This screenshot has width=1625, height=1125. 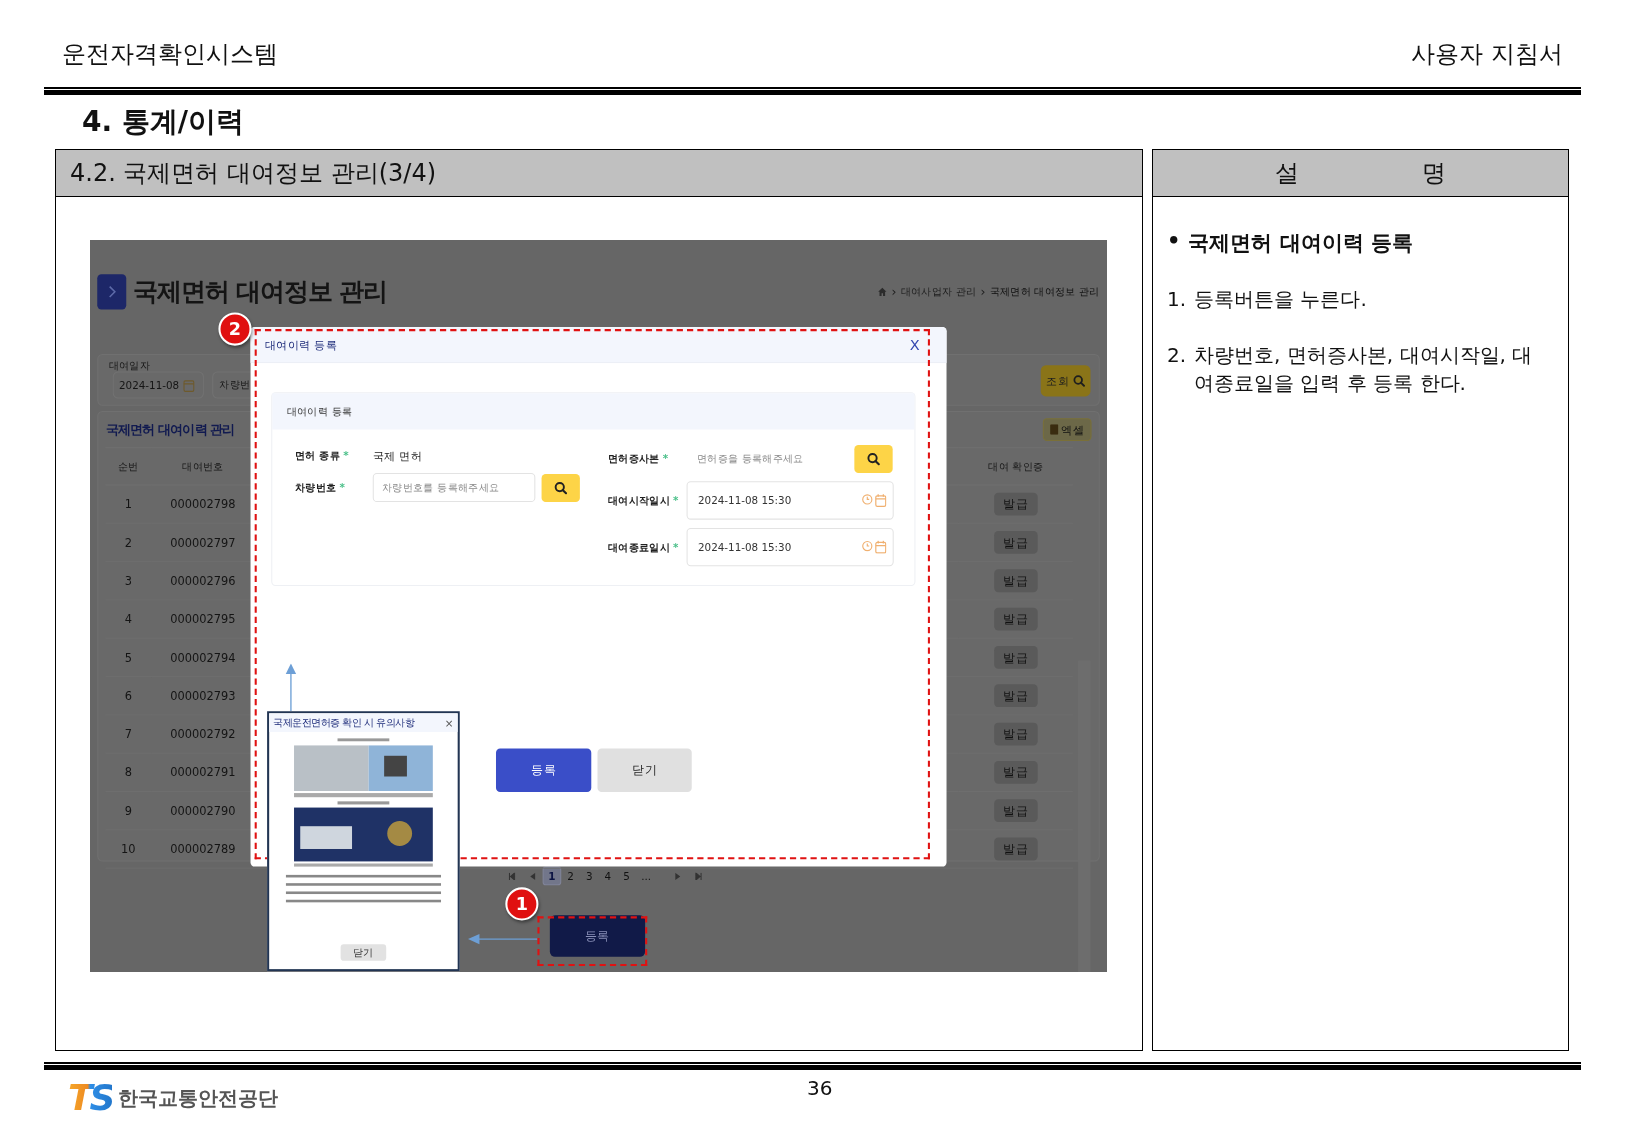 What do you see at coordinates (770, 458) in the screenshot?
I see `input-field: 면허증을 등록해주세요` at bounding box center [770, 458].